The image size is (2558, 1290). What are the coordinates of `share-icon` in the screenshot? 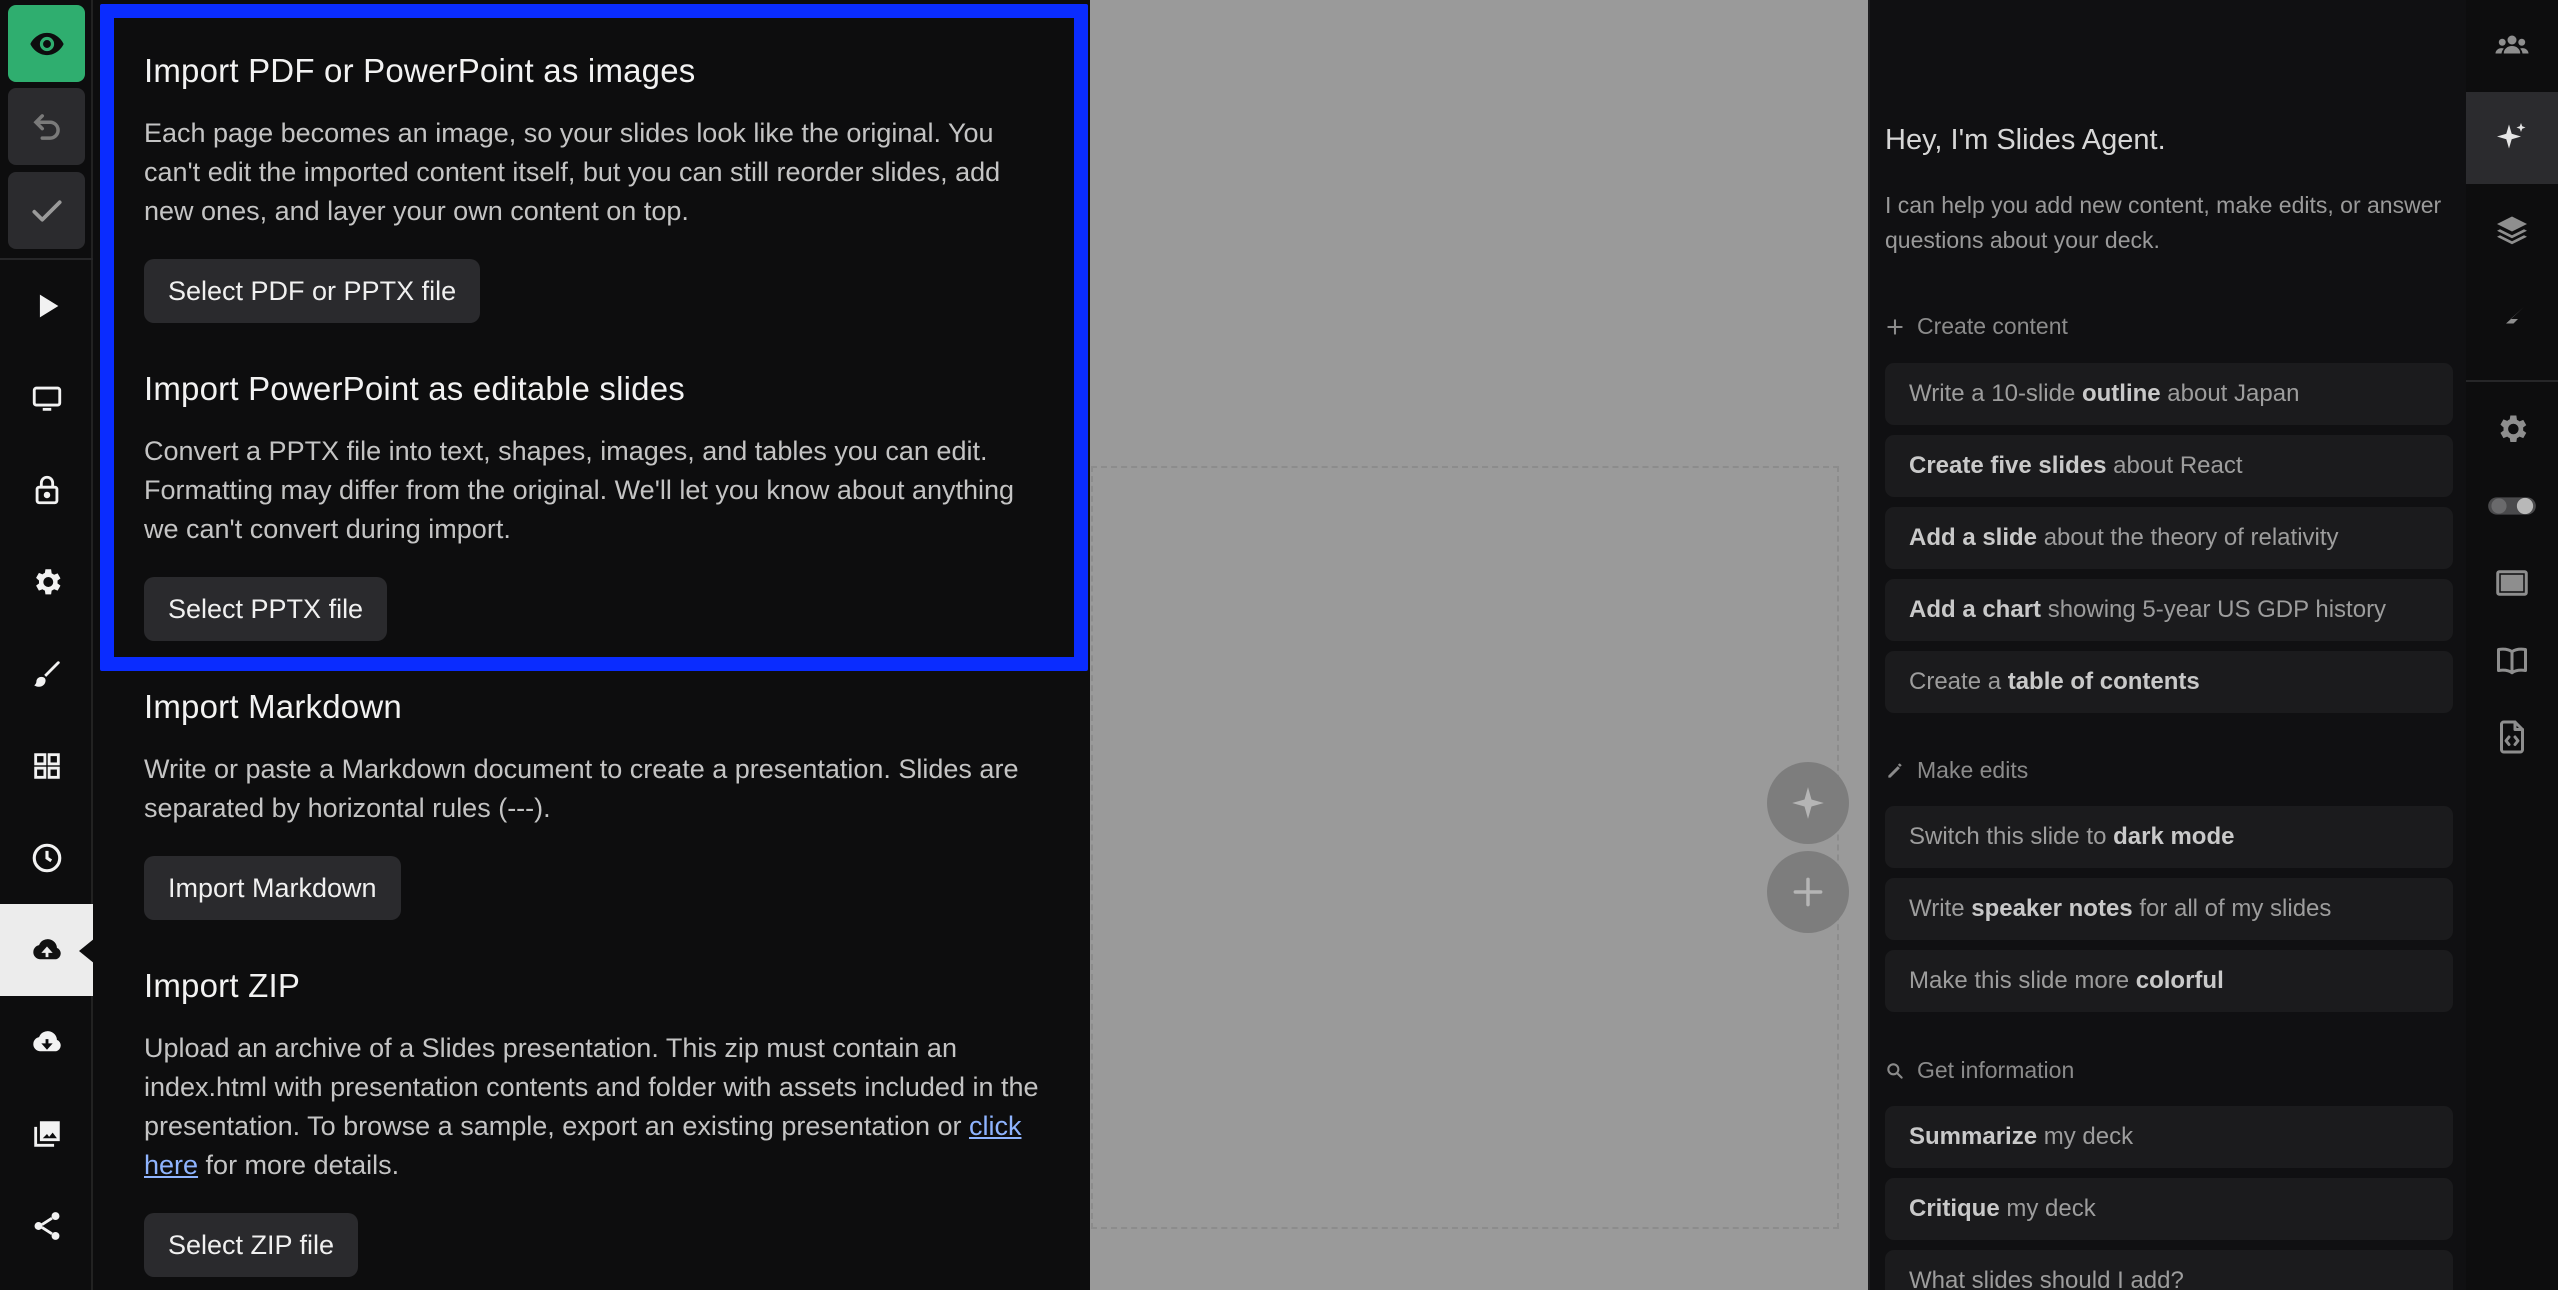 It's located at (46, 1226).